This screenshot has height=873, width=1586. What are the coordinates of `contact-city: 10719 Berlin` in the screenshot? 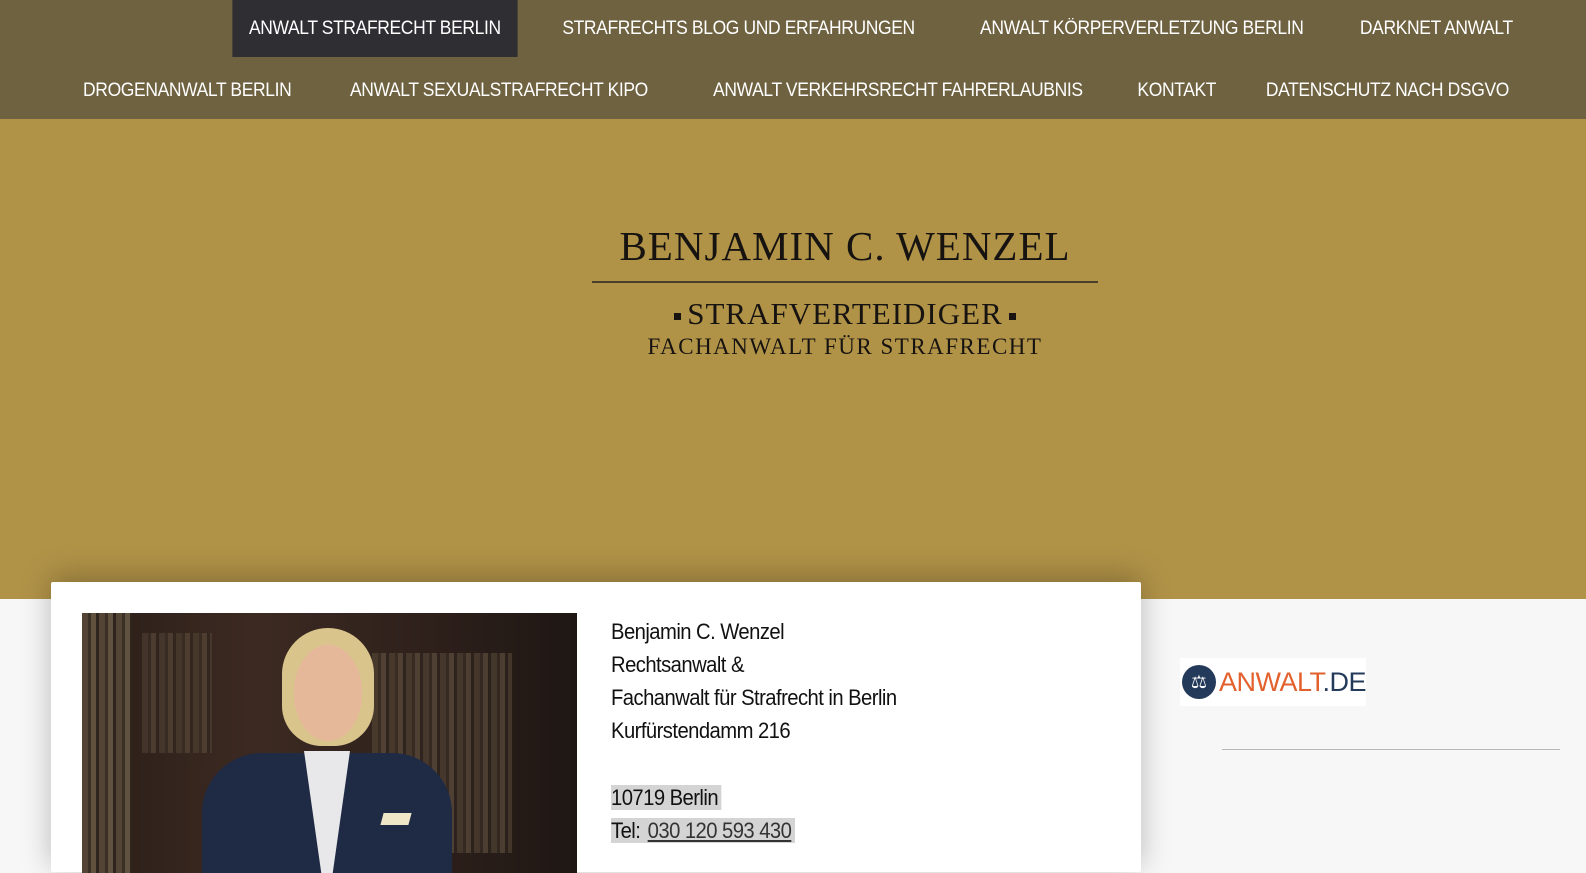 It's located at (666, 797).